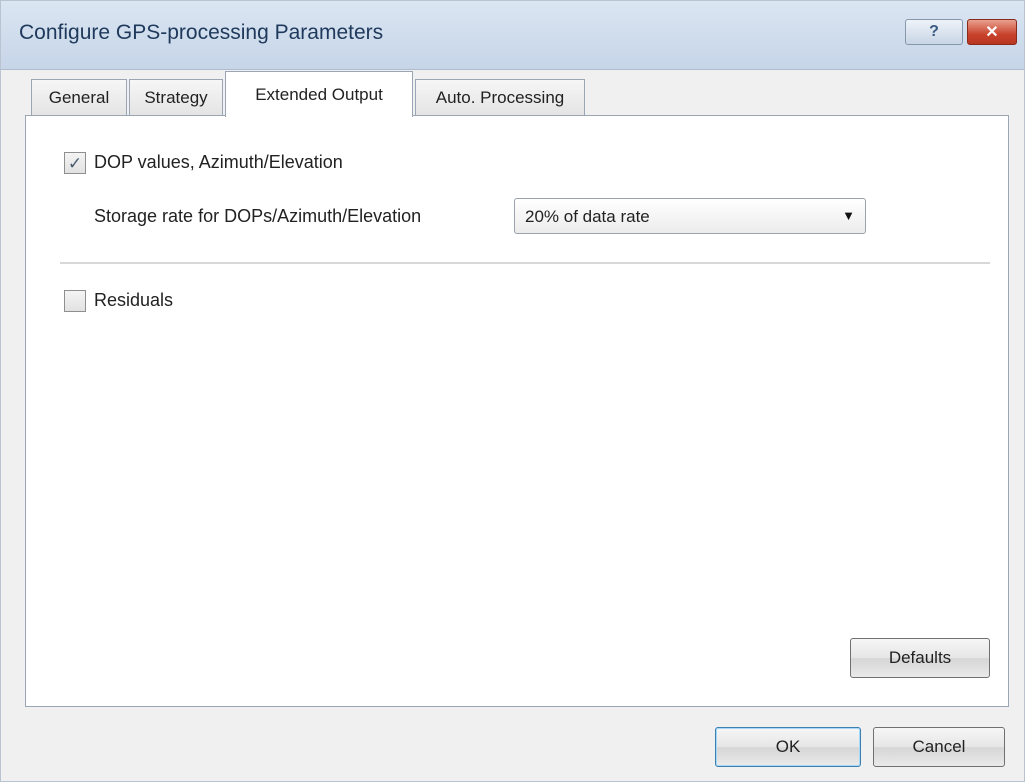 The height and width of the screenshot is (782, 1025). I want to click on title-bar: Configure GPS-processing Parameters ? ✕, so click(512, 35).